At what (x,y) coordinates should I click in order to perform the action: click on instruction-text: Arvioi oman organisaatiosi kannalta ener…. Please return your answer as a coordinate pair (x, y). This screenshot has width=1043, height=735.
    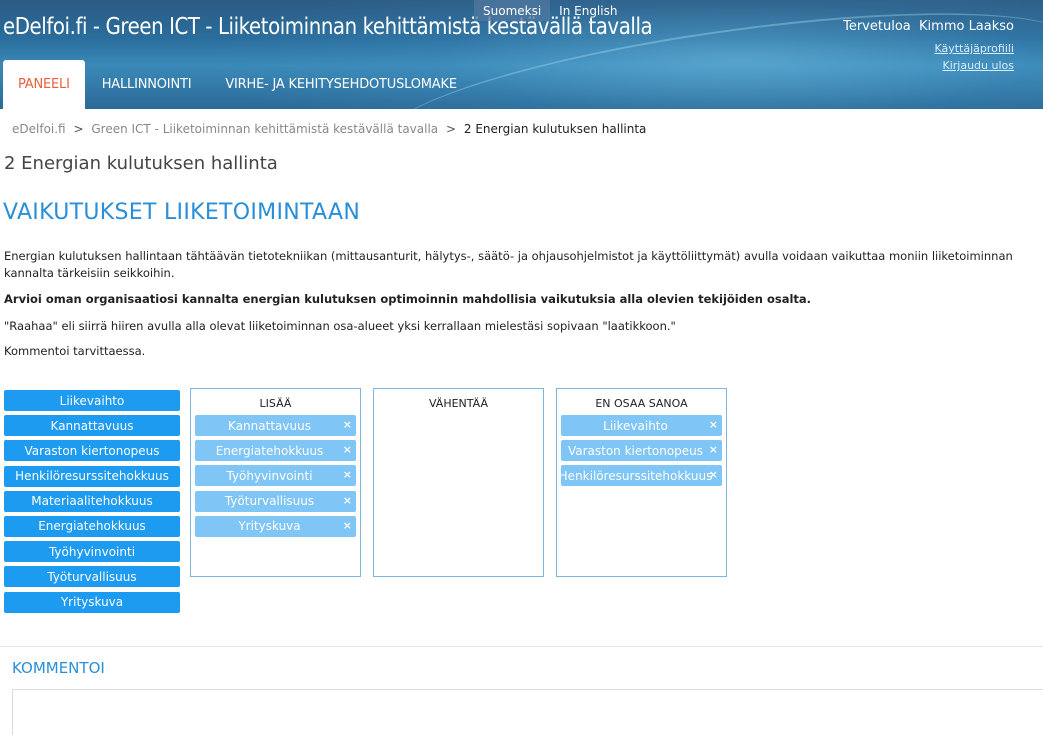
    Looking at the image, I should click on (408, 299).